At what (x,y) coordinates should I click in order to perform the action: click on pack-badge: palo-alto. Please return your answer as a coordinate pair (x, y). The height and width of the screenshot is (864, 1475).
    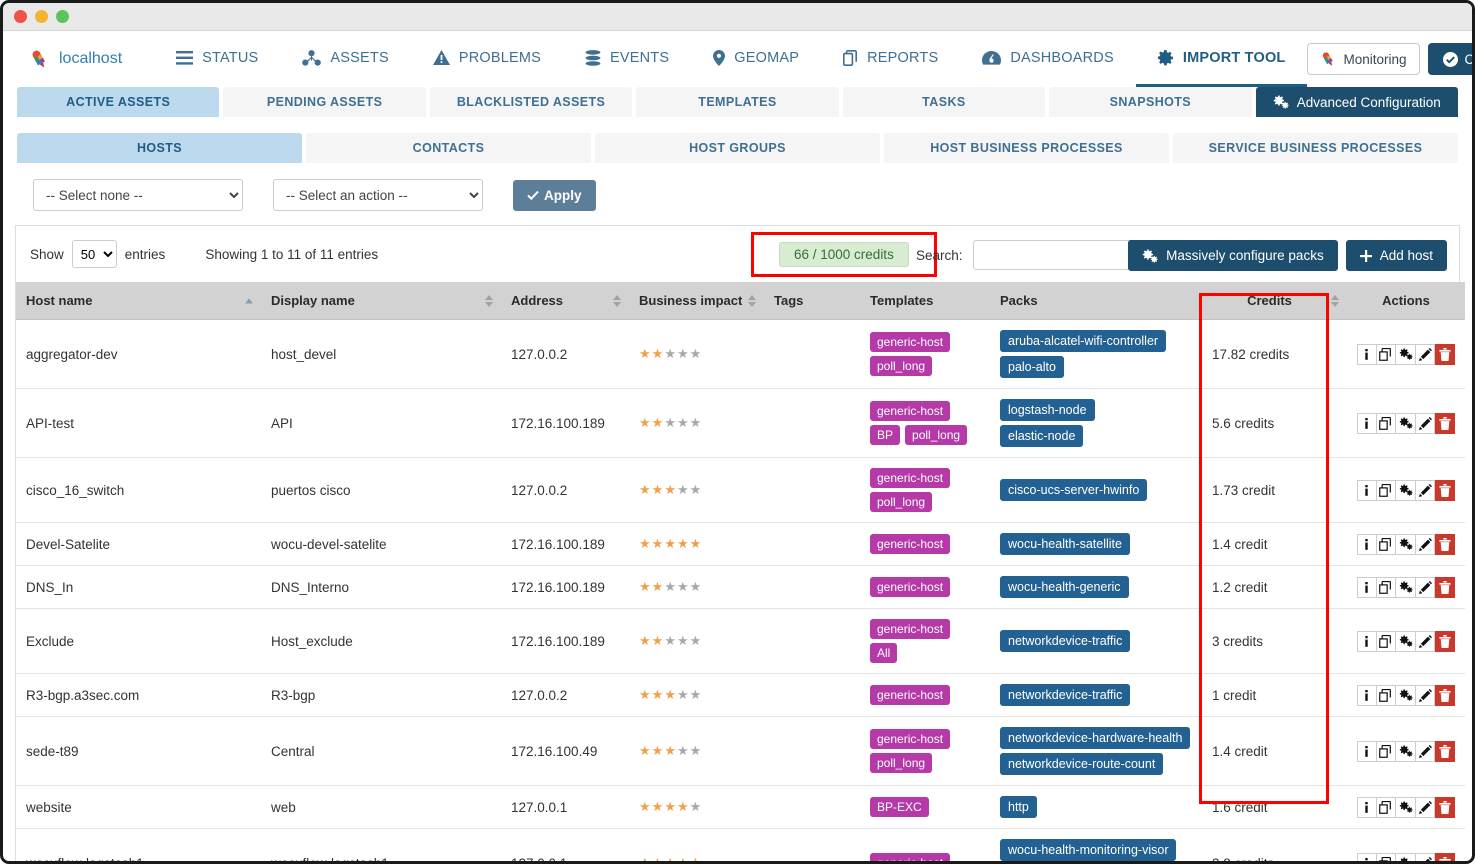
    Looking at the image, I should click on (1032, 367).